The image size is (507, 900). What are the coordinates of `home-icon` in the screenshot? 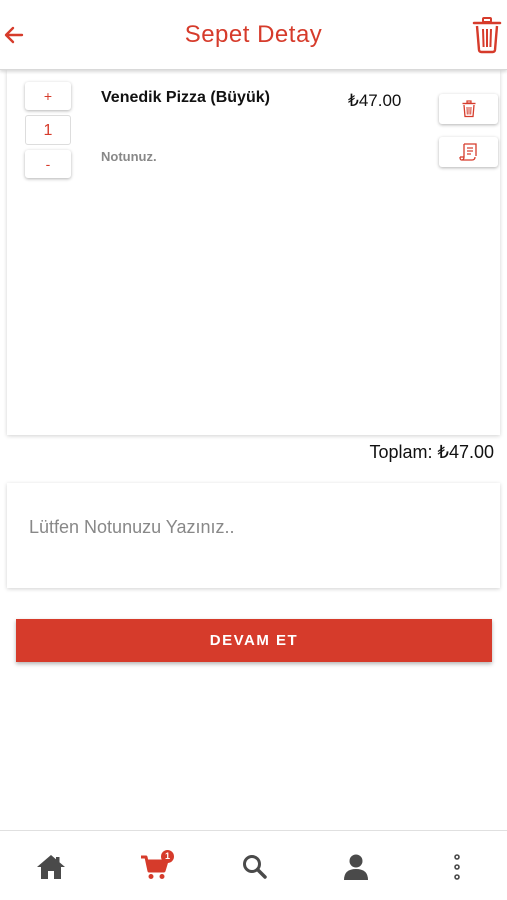 It's located at (51, 867).